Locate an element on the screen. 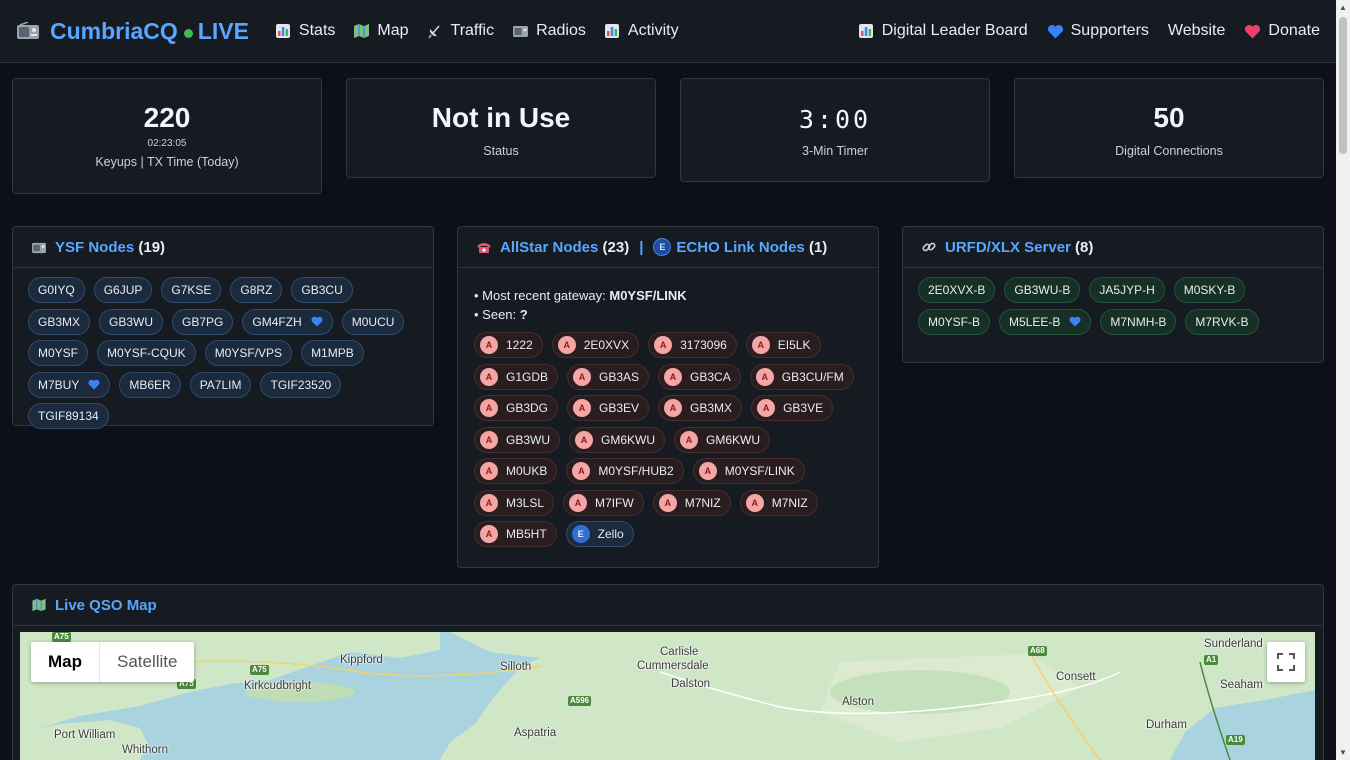  nav-radios: Radios is located at coordinates (549, 31).